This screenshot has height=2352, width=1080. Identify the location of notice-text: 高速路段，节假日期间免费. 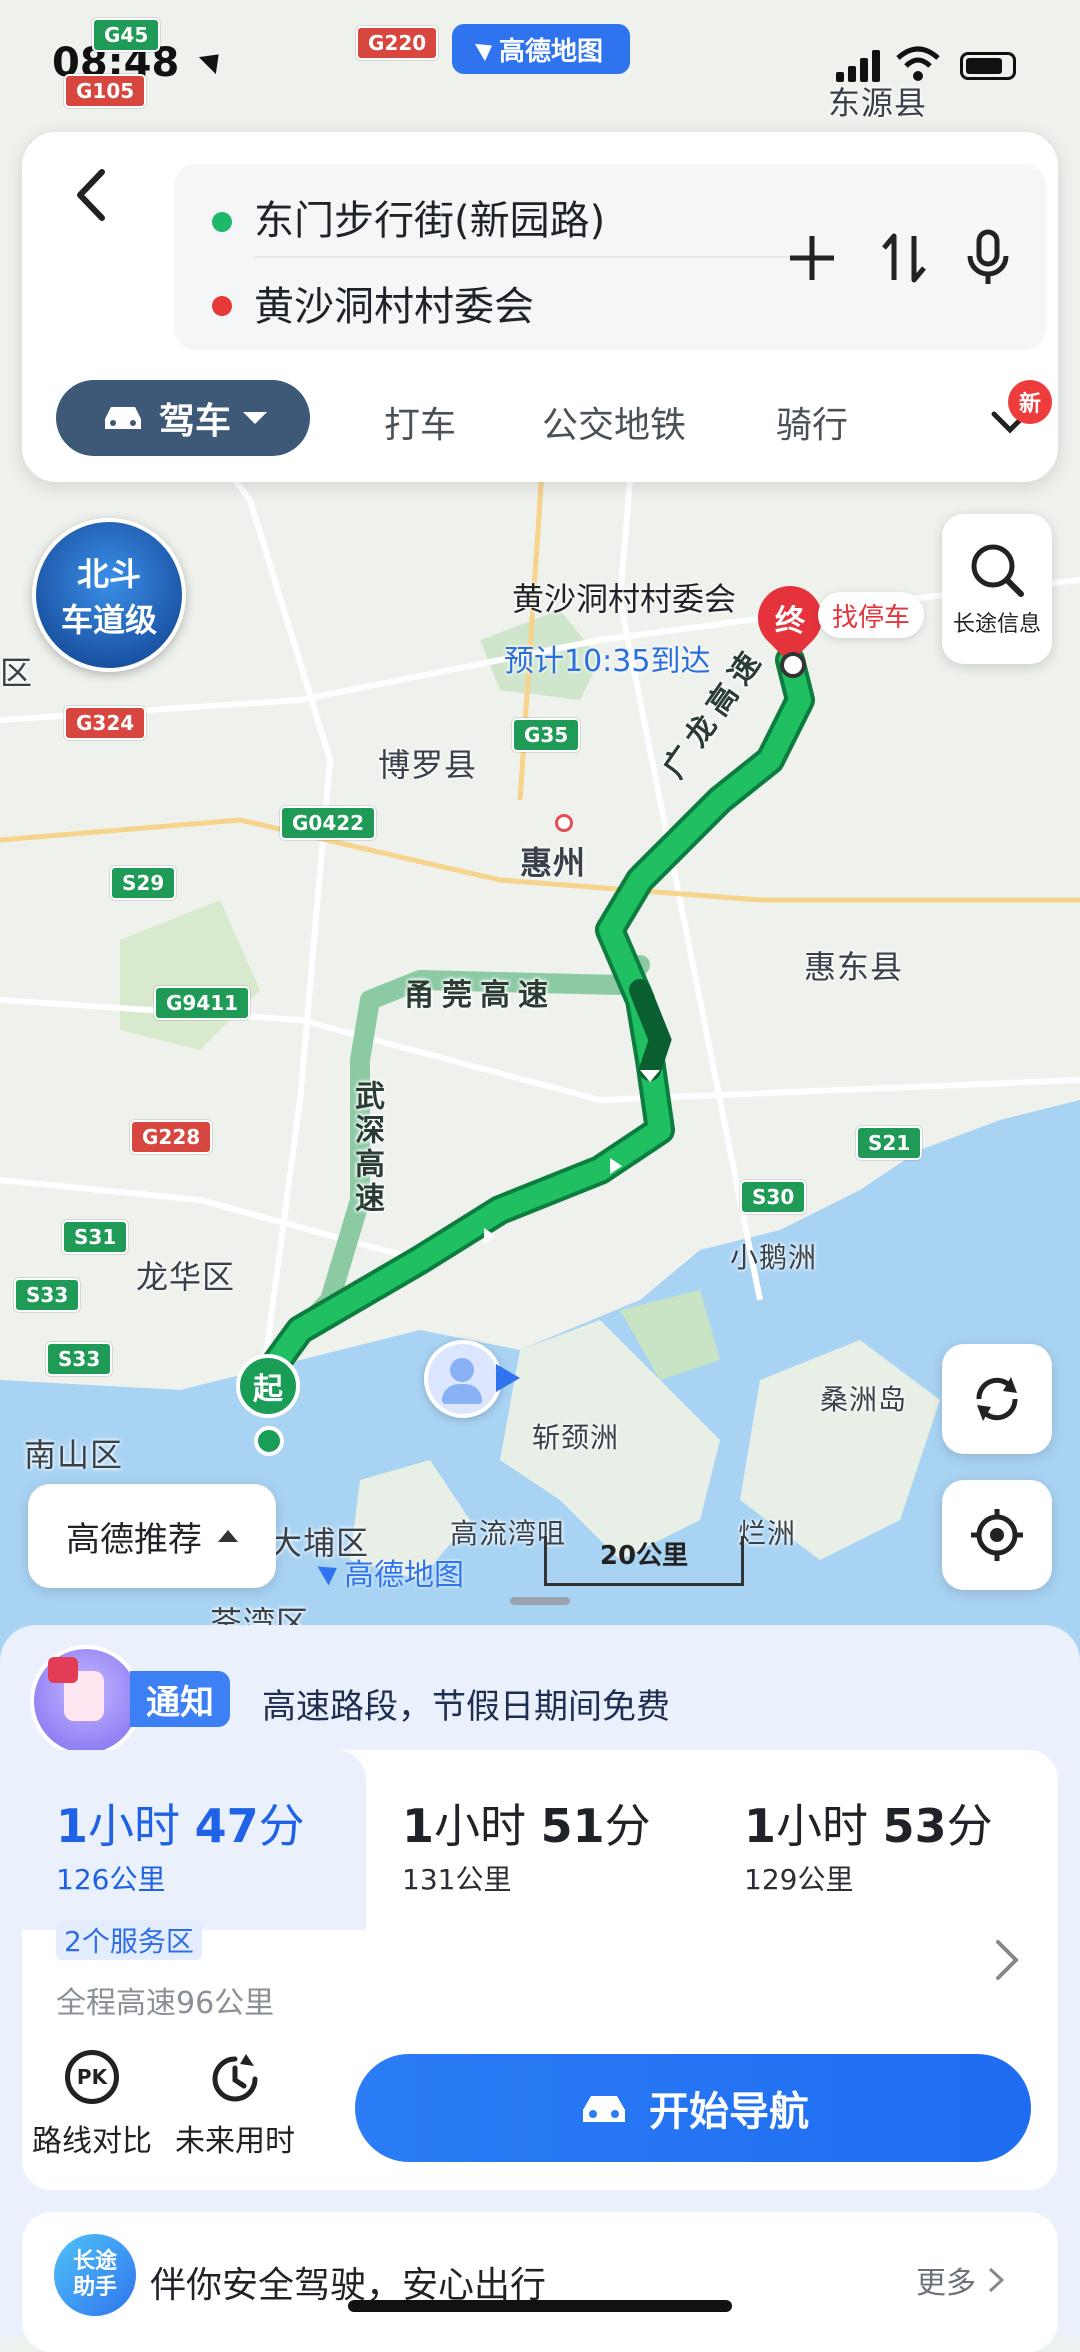
(466, 1707).